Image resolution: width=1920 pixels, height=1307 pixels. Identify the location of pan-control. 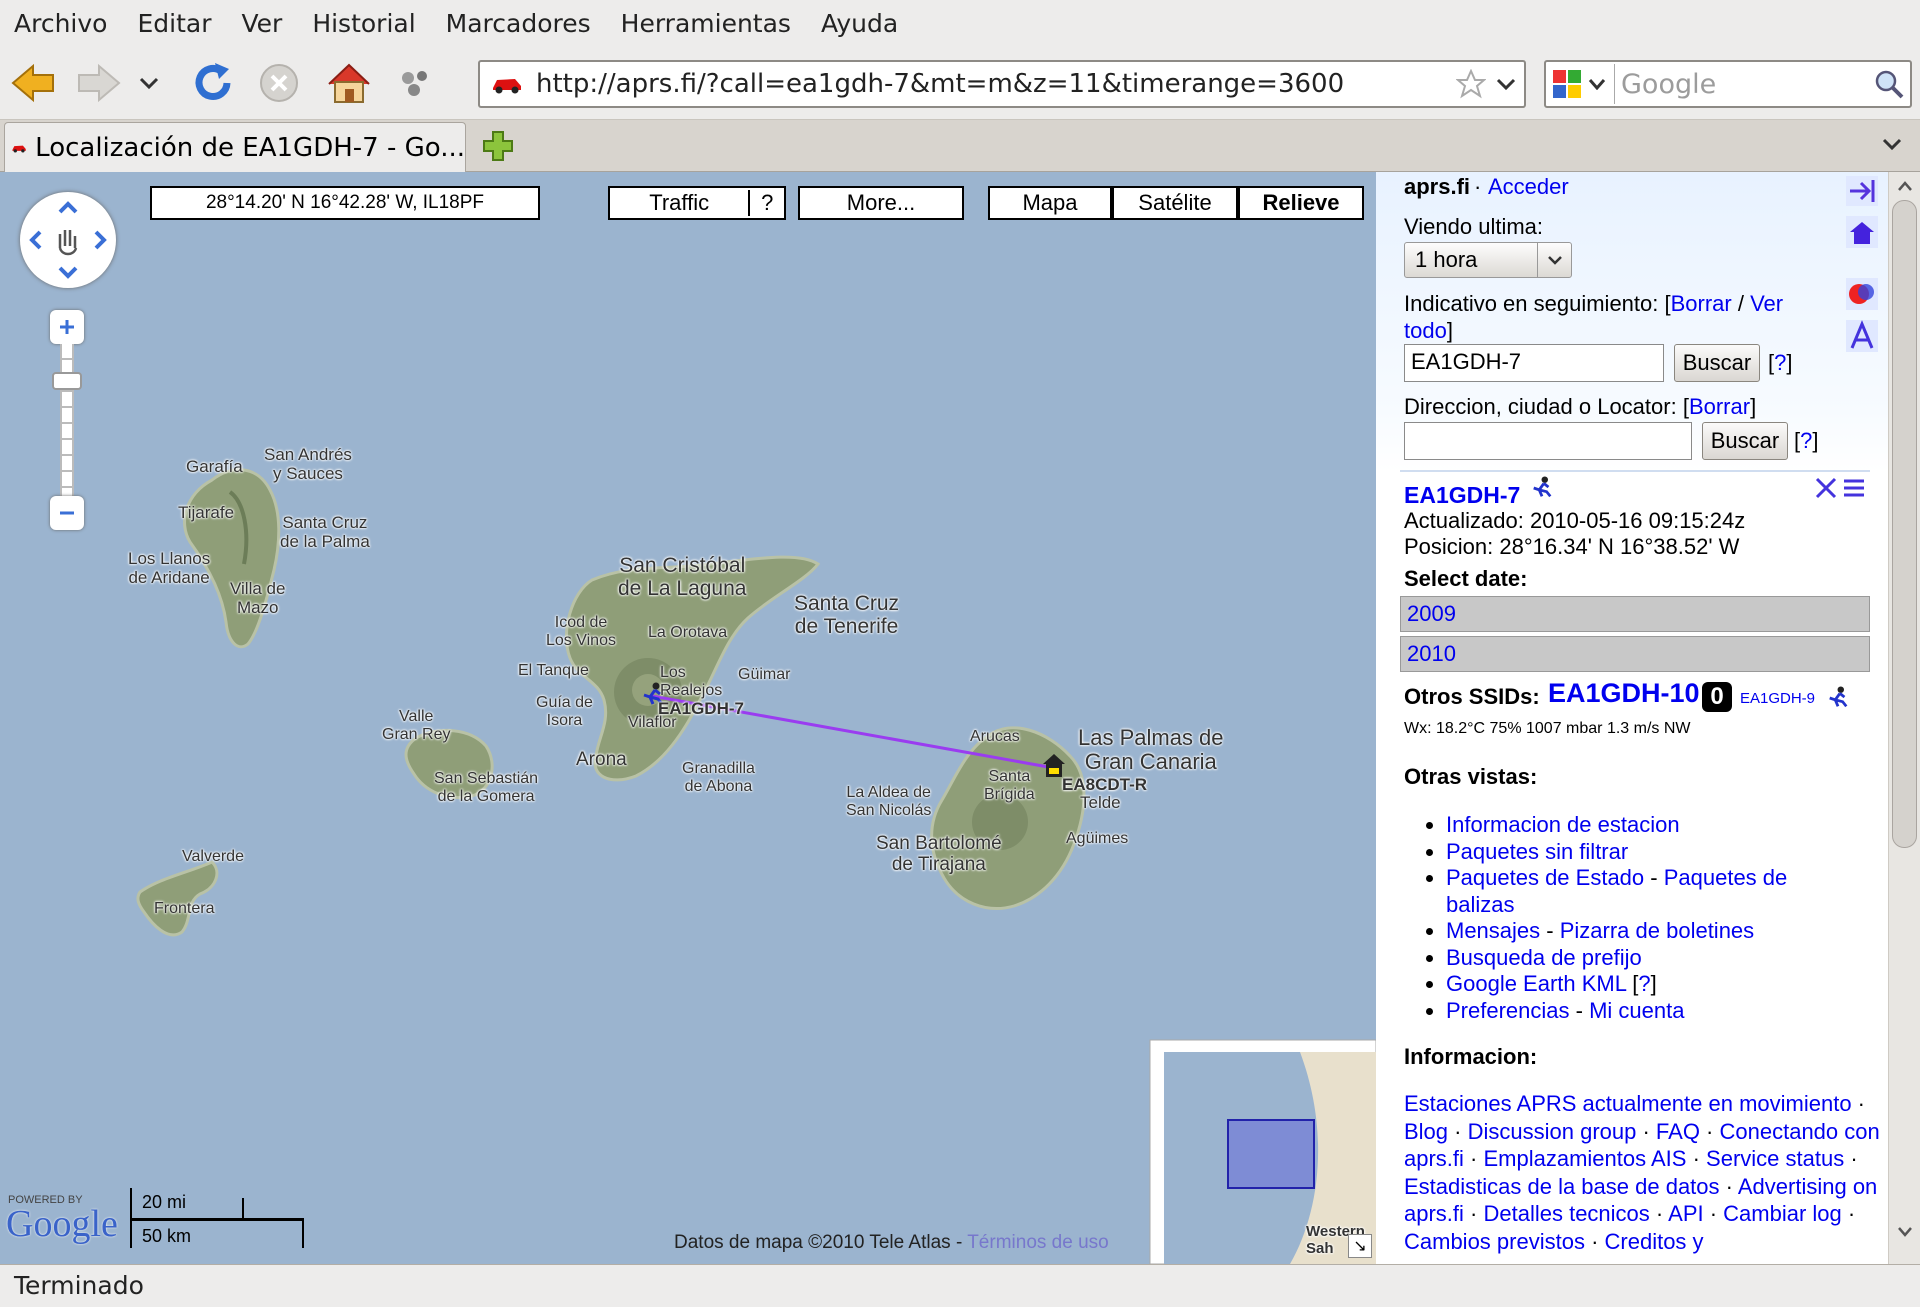
(68, 240).